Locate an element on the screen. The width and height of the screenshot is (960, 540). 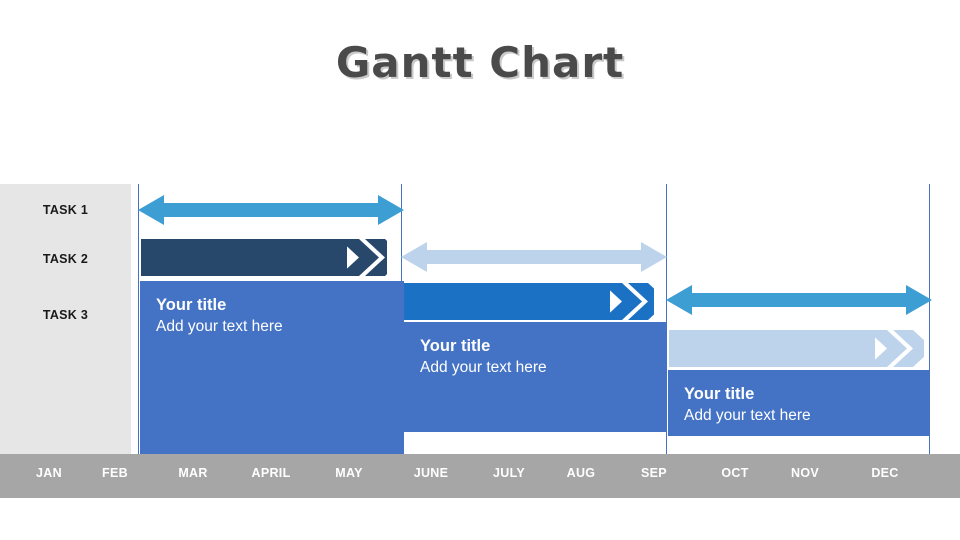
month-jan: JAN is located at coordinates (49, 473).